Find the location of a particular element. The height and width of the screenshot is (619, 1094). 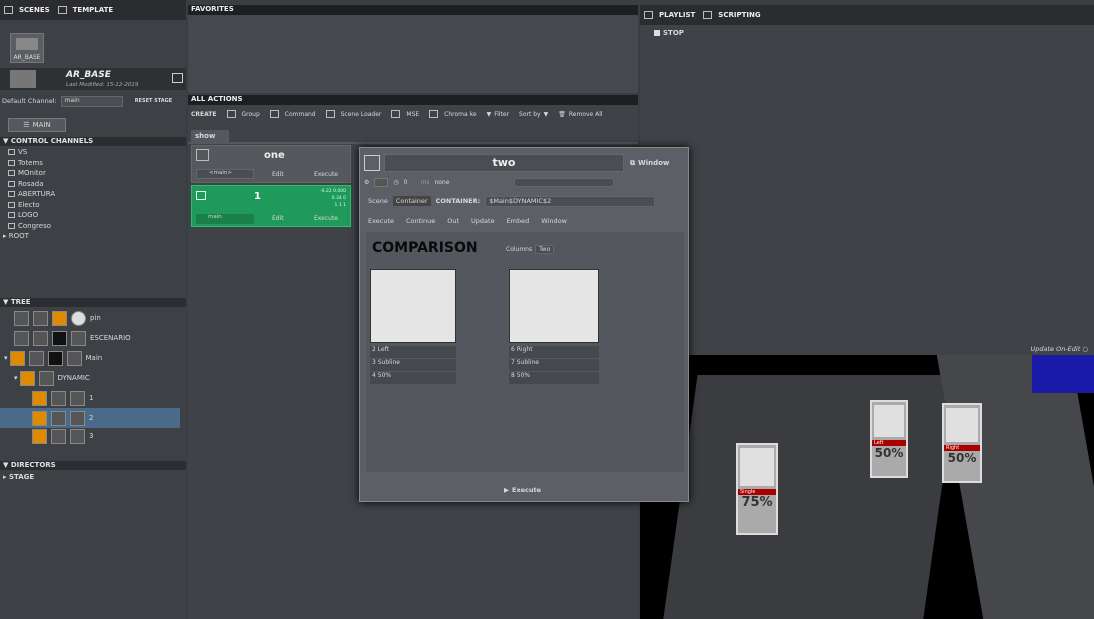

tree-header: ▼ TREE is located at coordinates (93, 302).